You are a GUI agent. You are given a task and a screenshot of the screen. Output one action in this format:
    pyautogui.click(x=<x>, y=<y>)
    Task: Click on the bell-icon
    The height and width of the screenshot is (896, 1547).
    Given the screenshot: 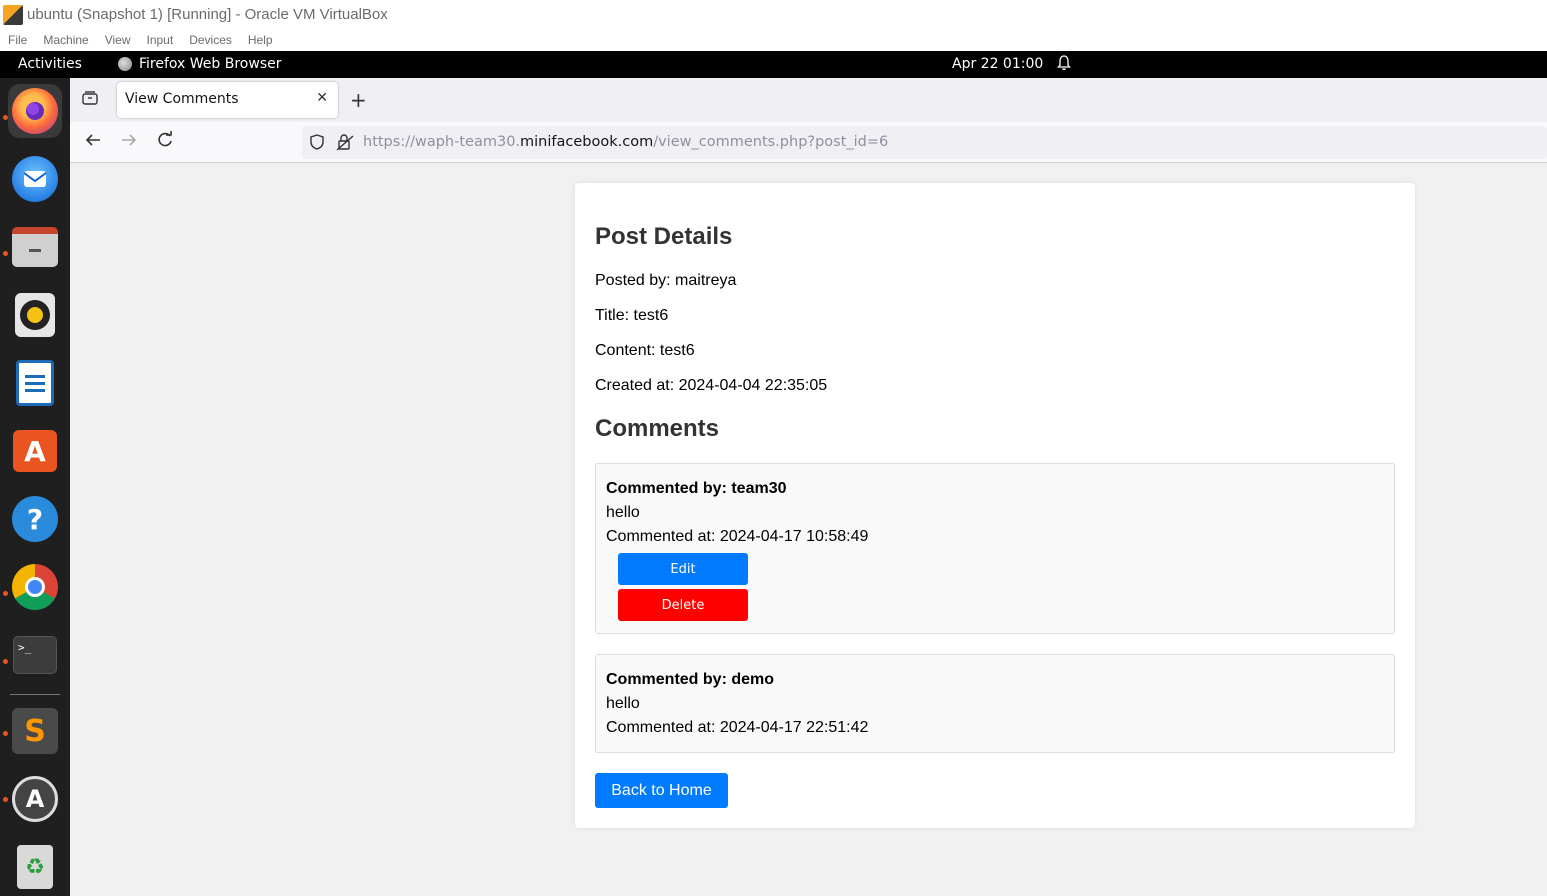 What is the action you would take?
    pyautogui.click(x=1064, y=65)
    